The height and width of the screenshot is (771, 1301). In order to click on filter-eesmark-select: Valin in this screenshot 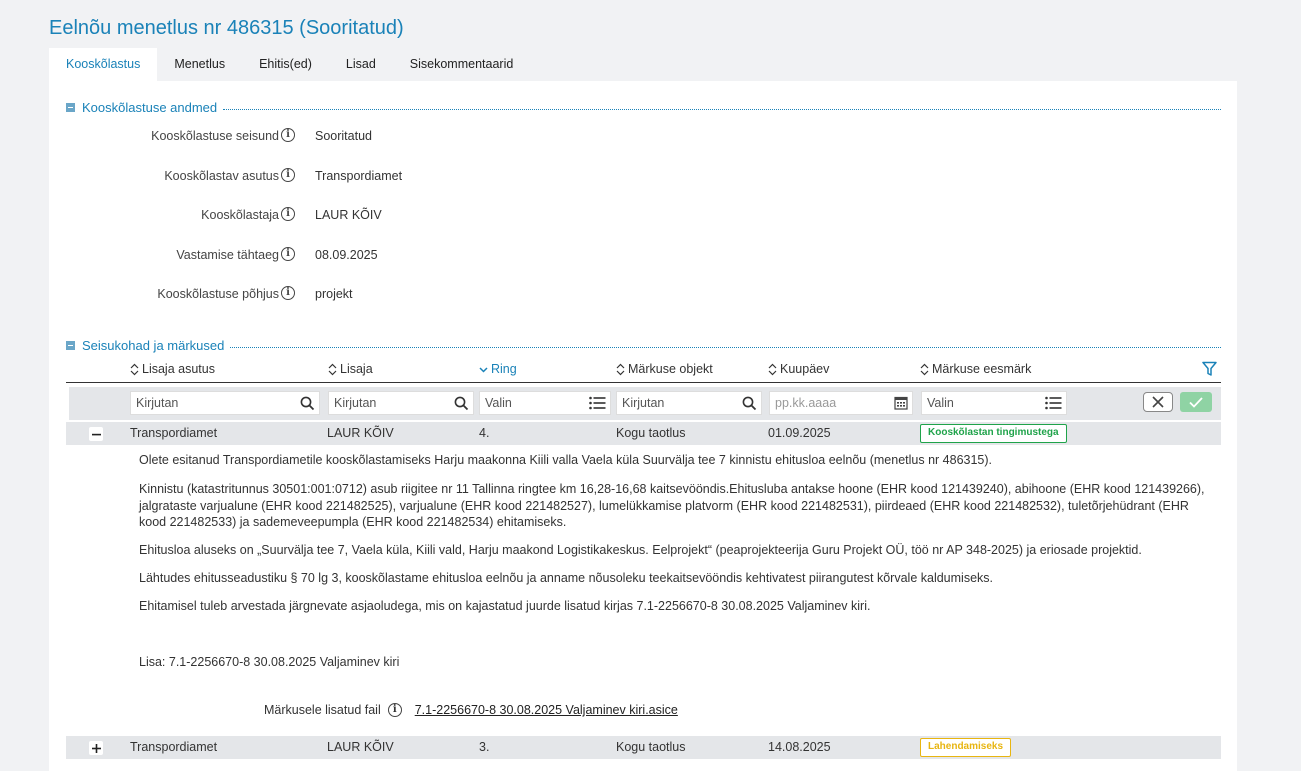, I will do `click(994, 403)`.